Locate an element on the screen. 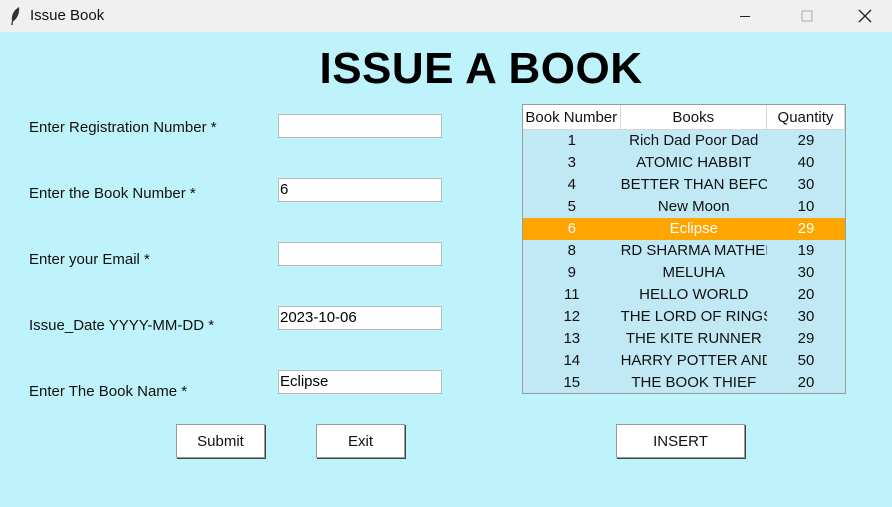 Image resolution: width=892 pixels, height=507 pixels. table-row: 1 Rich Dad Poor Dad 29 is located at coordinates (684, 141).